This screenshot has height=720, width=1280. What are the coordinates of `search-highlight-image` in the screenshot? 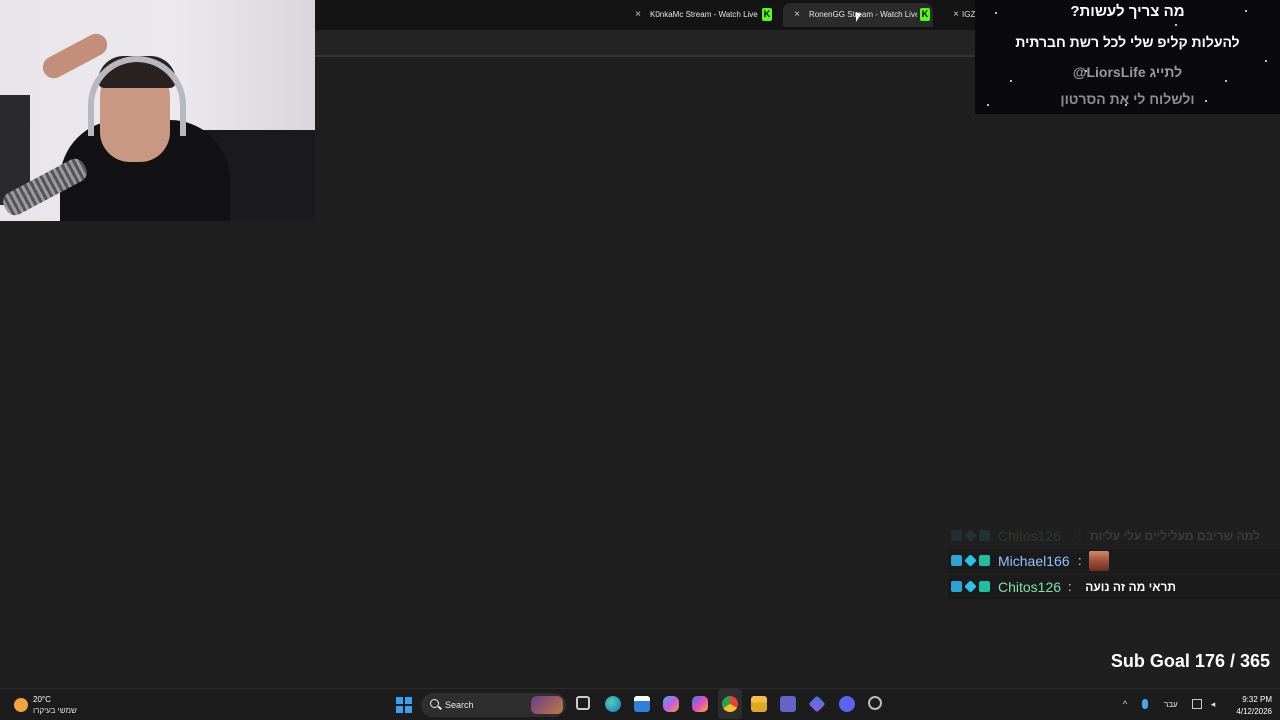 It's located at (547, 705).